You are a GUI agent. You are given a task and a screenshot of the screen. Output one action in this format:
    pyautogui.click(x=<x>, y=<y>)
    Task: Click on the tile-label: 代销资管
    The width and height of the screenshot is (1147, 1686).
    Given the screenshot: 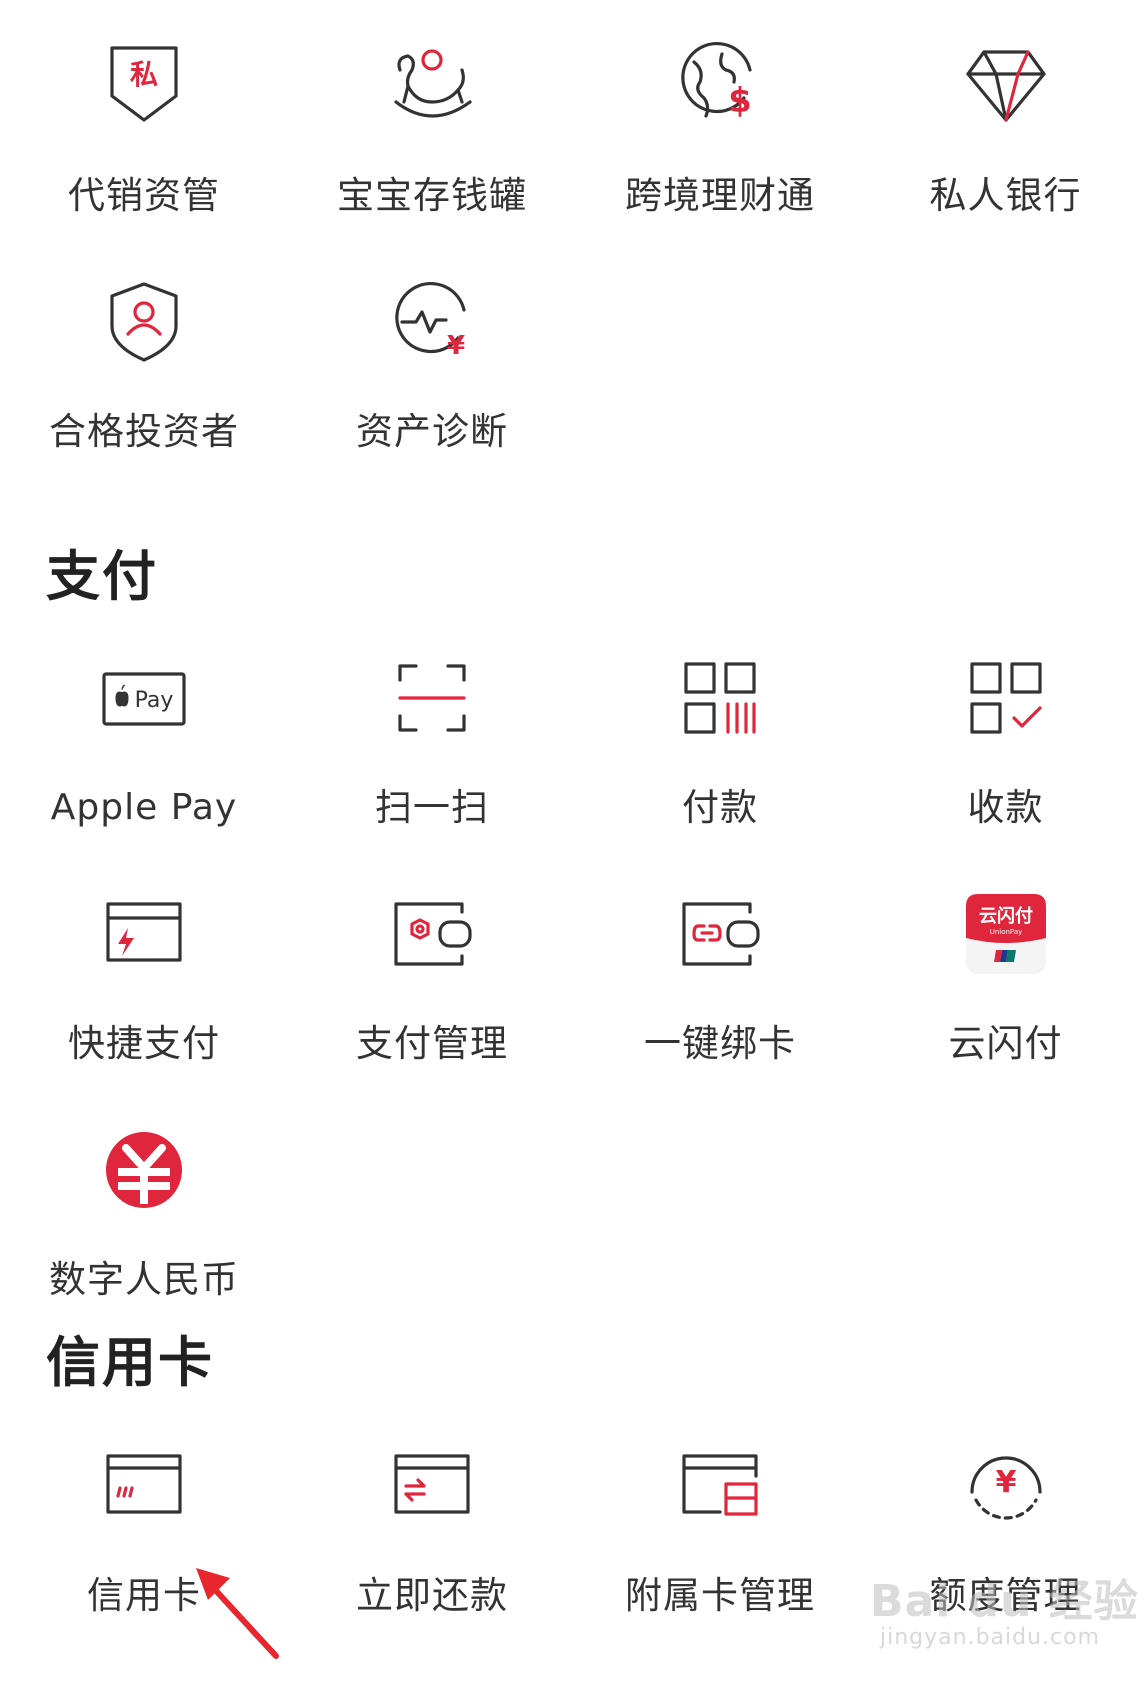 What is the action you would take?
    pyautogui.click(x=144, y=195)
    